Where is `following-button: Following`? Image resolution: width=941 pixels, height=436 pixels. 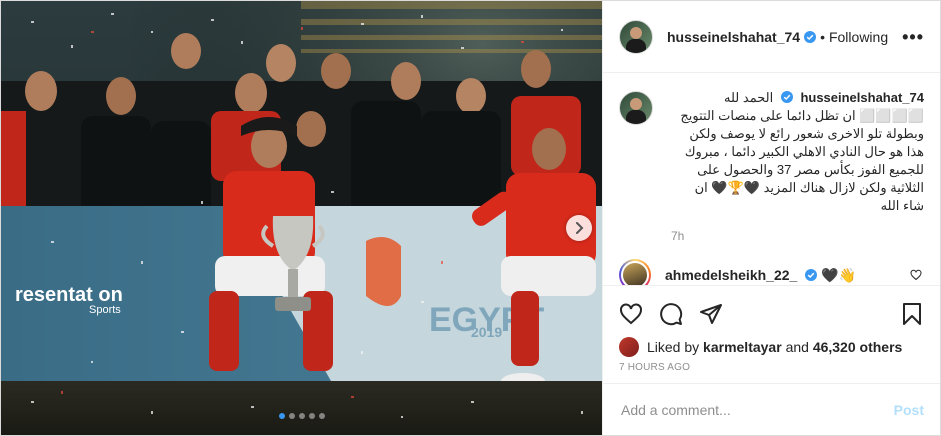 following-button: Following is located at coordinates (858, 37).